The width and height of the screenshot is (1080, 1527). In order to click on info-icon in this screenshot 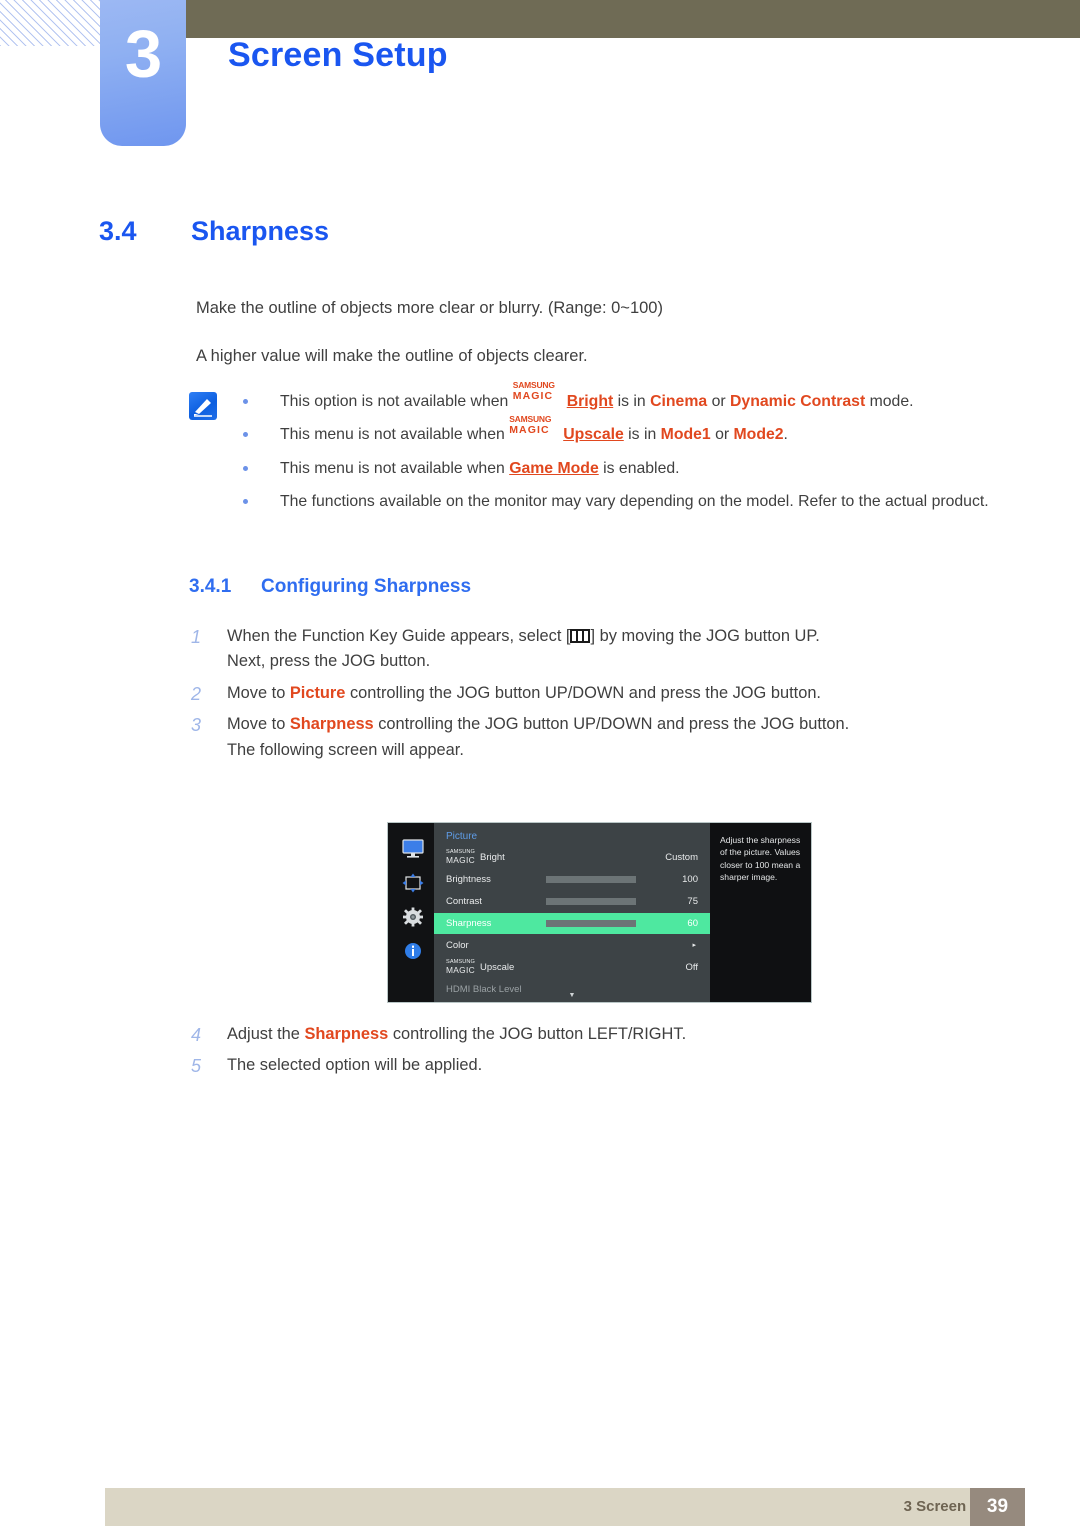, I will do `click(413, 951)`.